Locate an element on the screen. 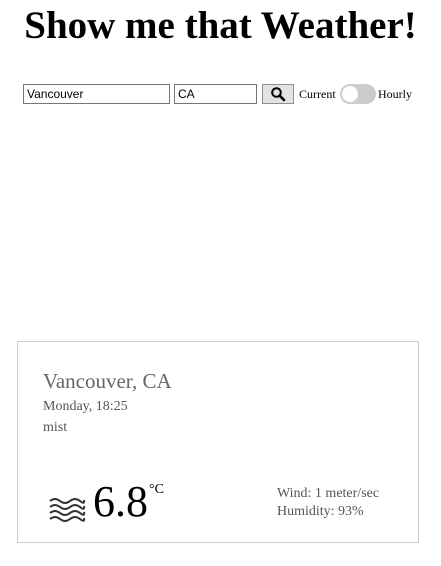  temperature-value: 6.8 is located at coordinates (120, 501).